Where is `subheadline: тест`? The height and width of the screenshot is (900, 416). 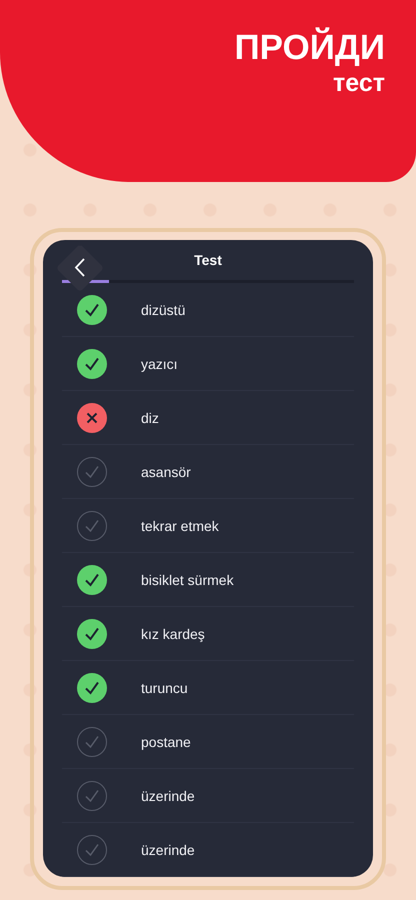
subheadline: тест is located at coordinates (359, 83).